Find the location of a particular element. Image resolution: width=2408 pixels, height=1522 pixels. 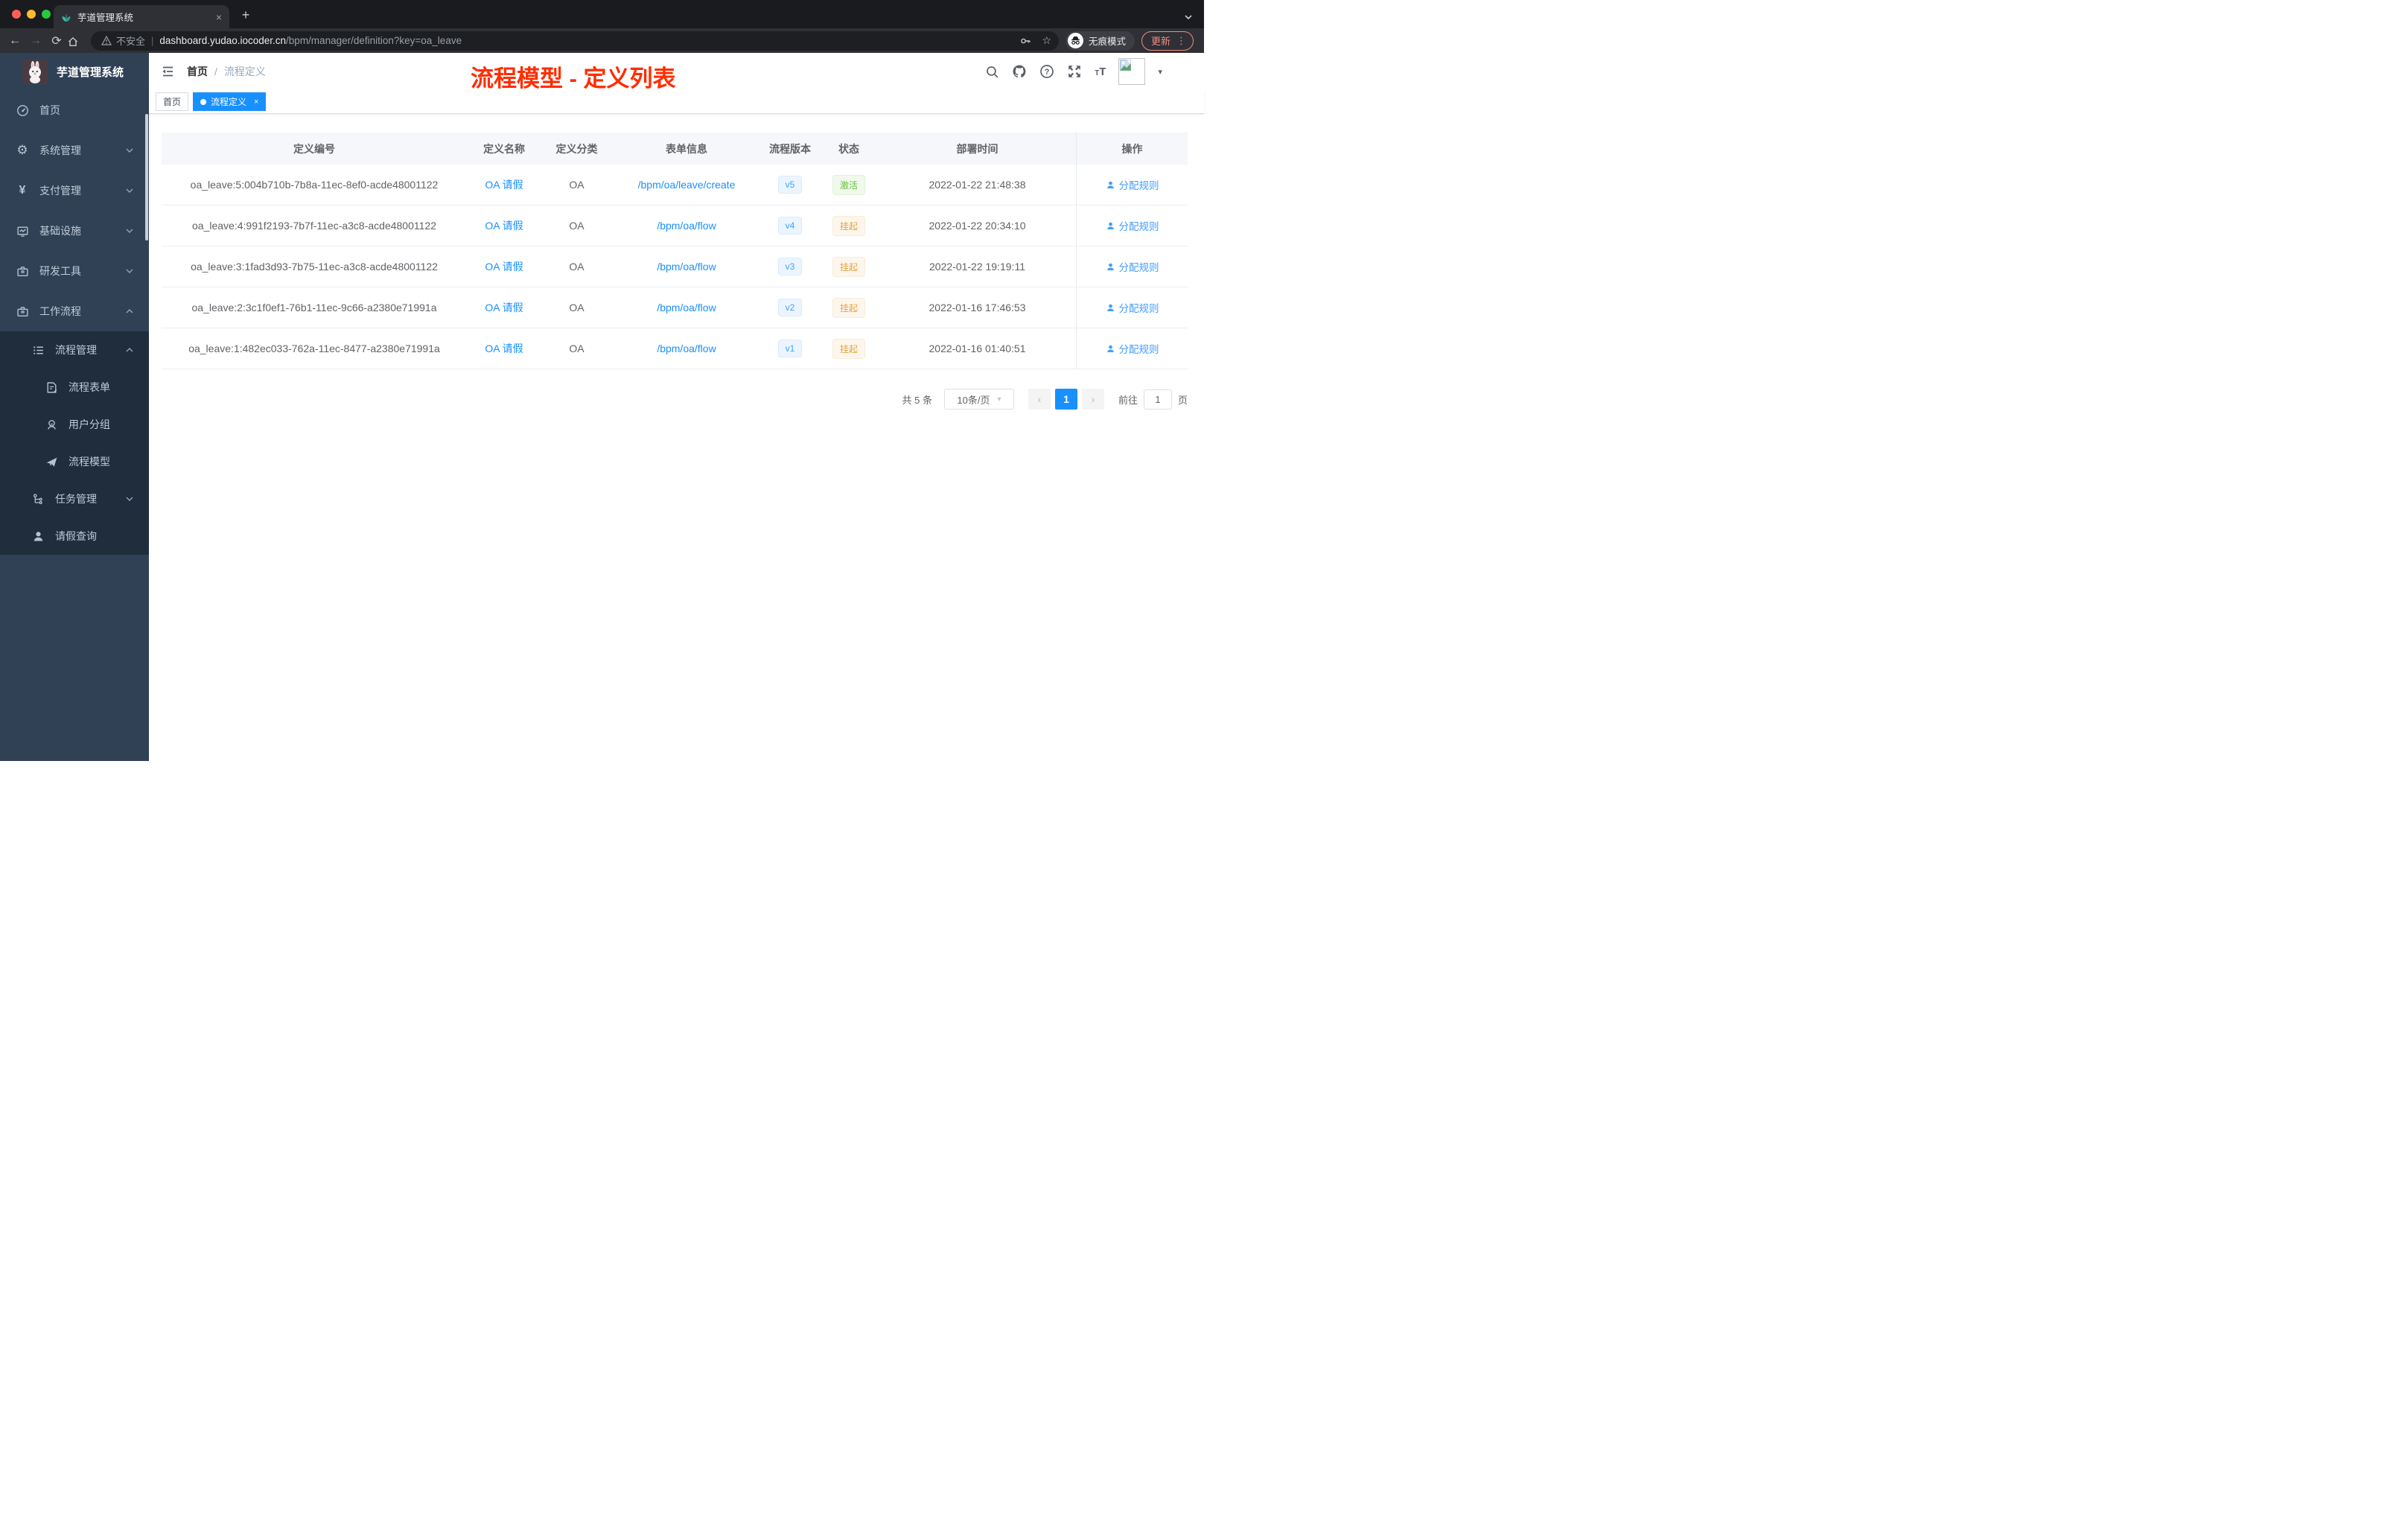

sidebar-item-infrastructure: 基础设施 is located at coordinates (74, 231).